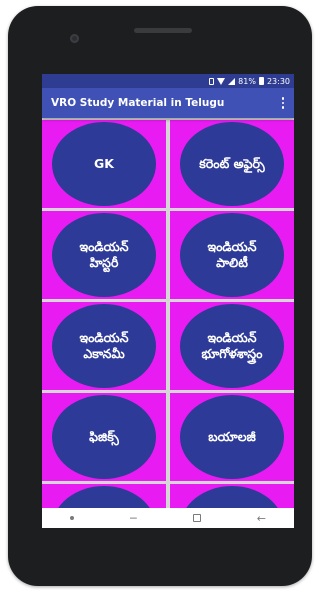  I want to click on tile-label-line2: భూగోళశాస్త్రం, so click(232, 353).